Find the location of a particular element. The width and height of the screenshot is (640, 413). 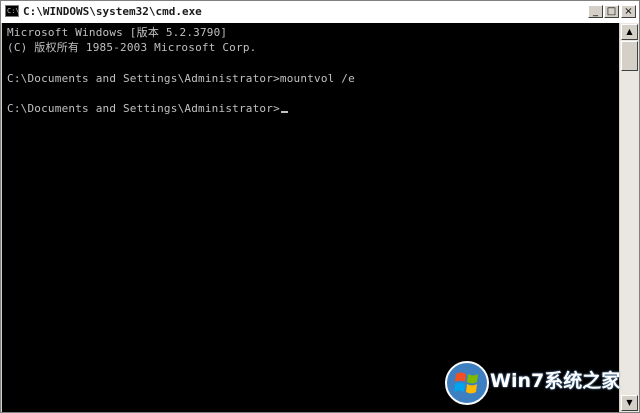

text-cursor is located at coordinates (284, 112).